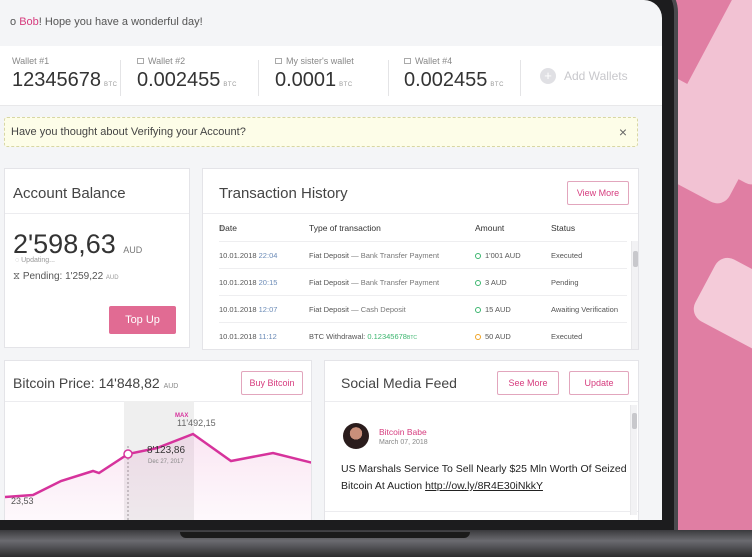 Image resolution: width=752 pixels, height=557 pixels. I want to click on pending-value: 1'259,22, so click(84, 276).